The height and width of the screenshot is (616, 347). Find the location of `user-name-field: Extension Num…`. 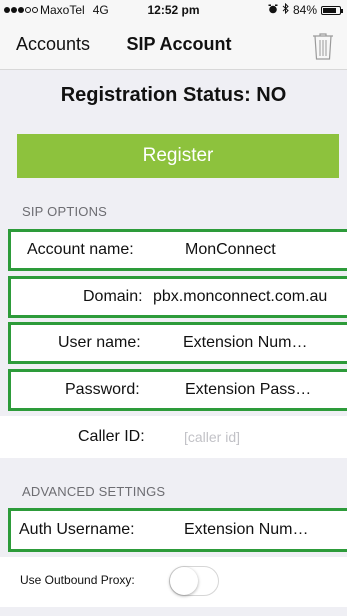

user-name-field: Extension Num… is located at coordinates (245, 343).